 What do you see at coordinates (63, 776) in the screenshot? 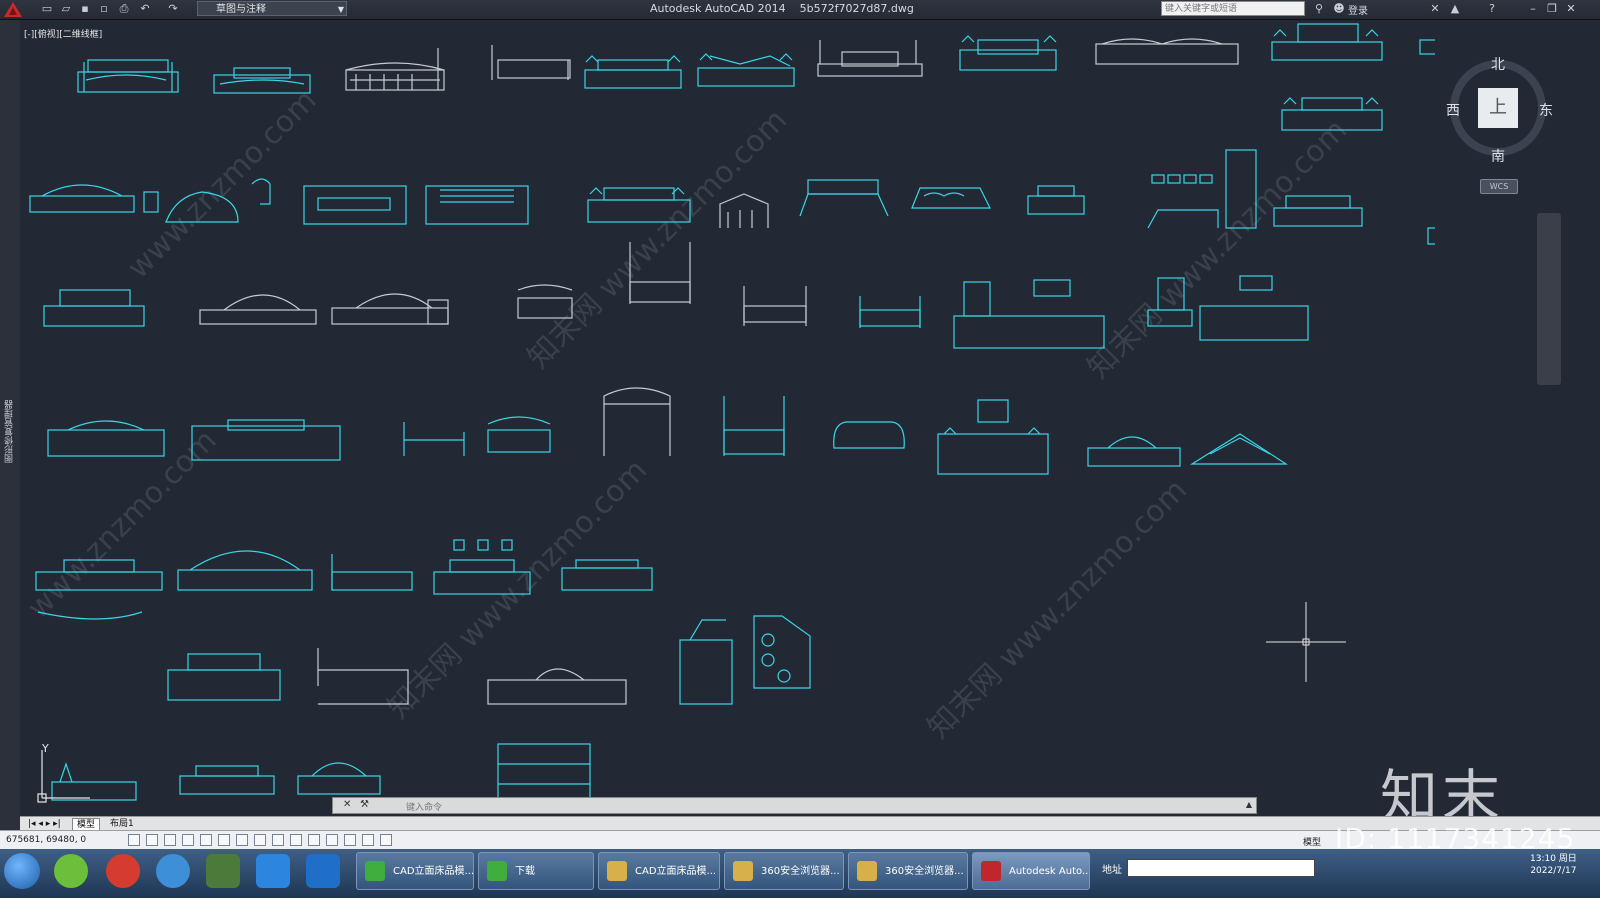
I see `ucs-icon` at bounding box center [63, 776].